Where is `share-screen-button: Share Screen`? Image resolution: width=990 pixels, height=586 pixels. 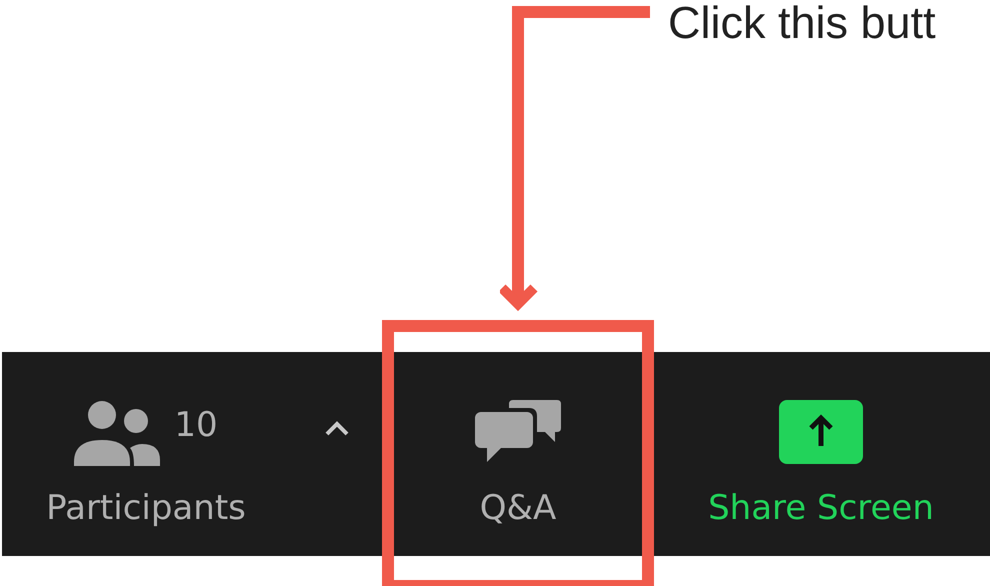 share-screen-button: Share Screen is located at coordinates (821, 464).